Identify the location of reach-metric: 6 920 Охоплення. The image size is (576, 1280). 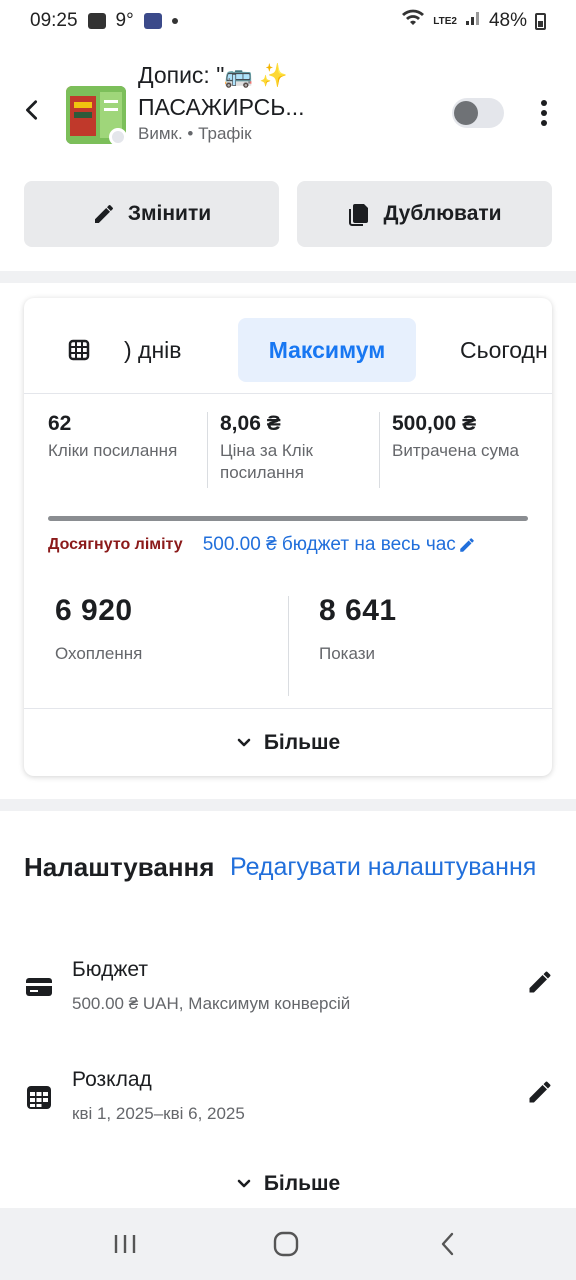
(98, 644).